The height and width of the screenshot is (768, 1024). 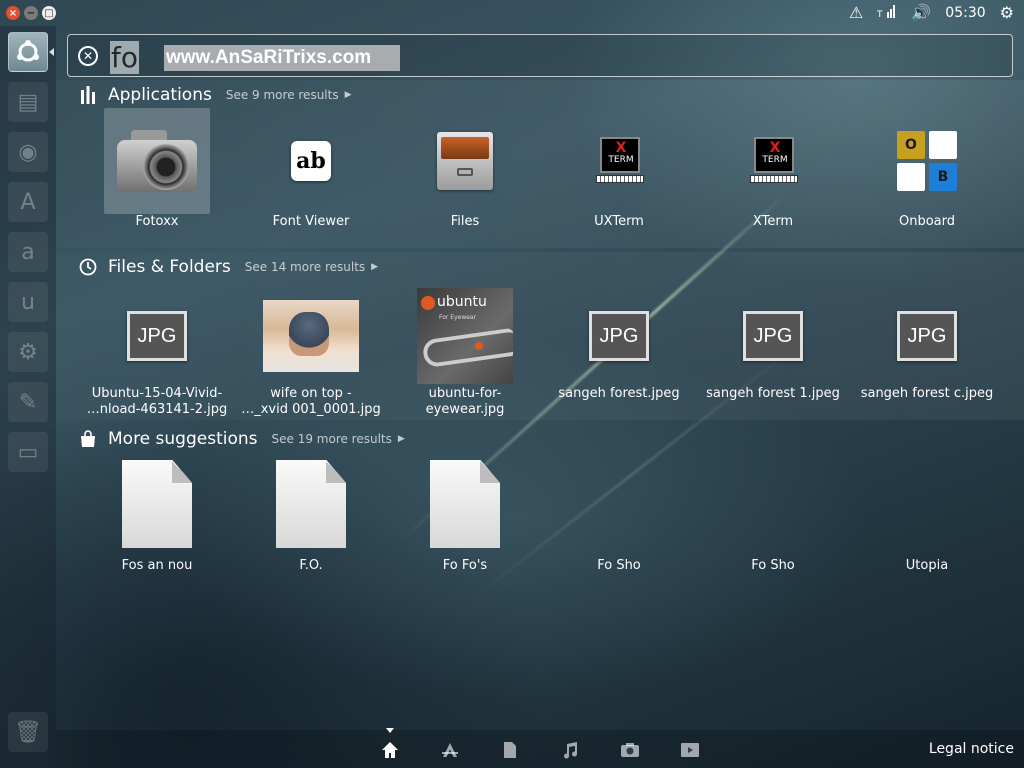 I want to click on font-viewer-icon: ab, so click(x=311, y=161).